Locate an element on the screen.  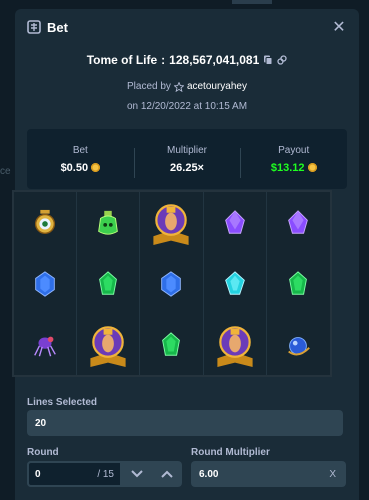
username: acetouryahey is located at coordinates (217, 86).